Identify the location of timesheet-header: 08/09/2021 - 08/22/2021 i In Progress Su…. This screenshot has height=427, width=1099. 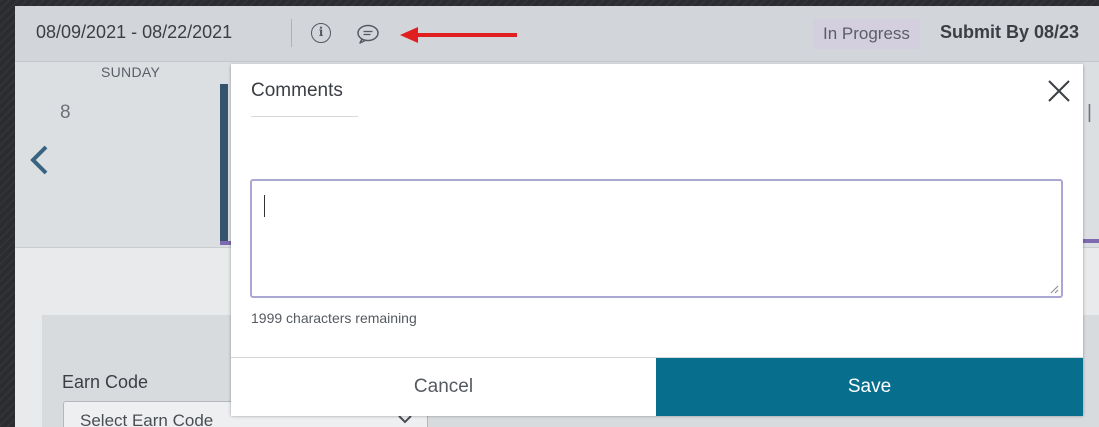
(557, 34).